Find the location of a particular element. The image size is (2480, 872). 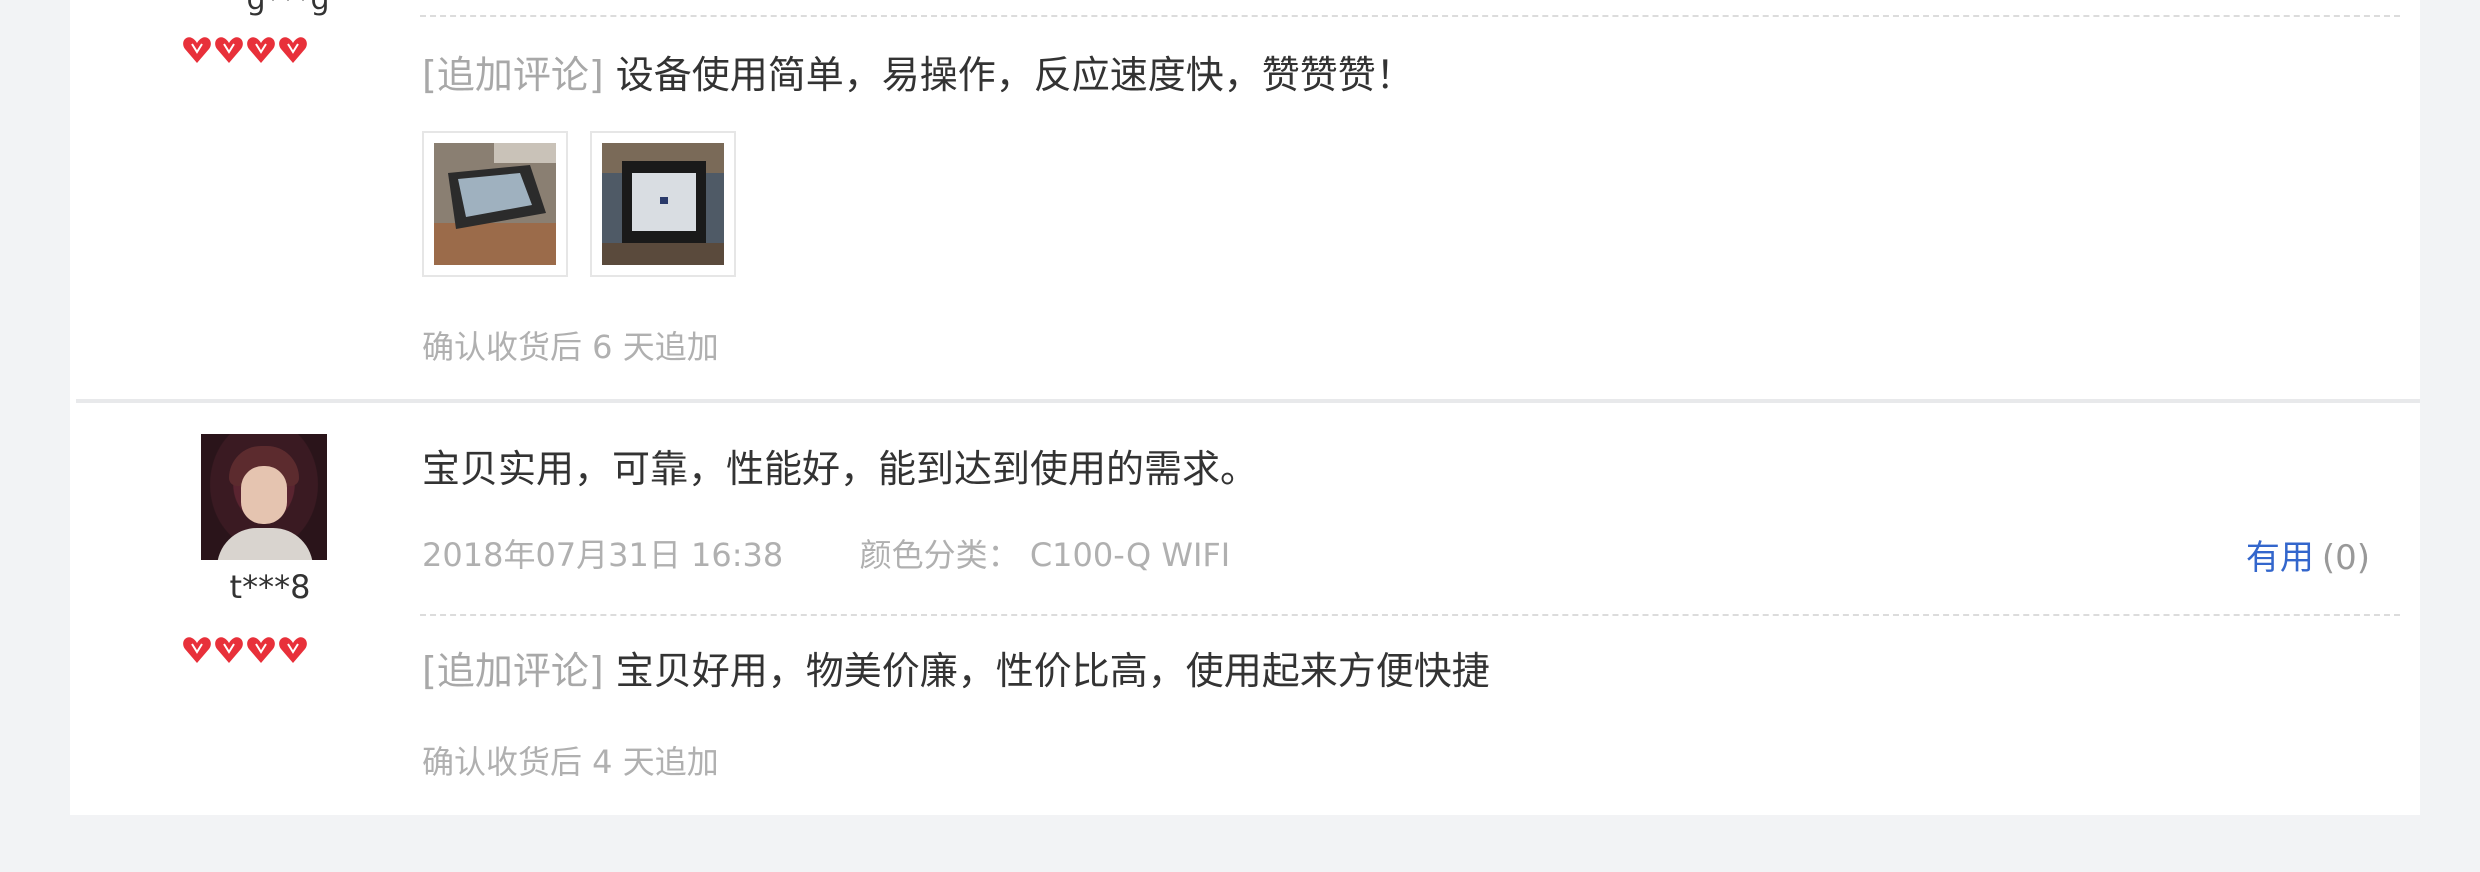

variant-value: C100-Q WIFI is located at coordinates (1130, 555).